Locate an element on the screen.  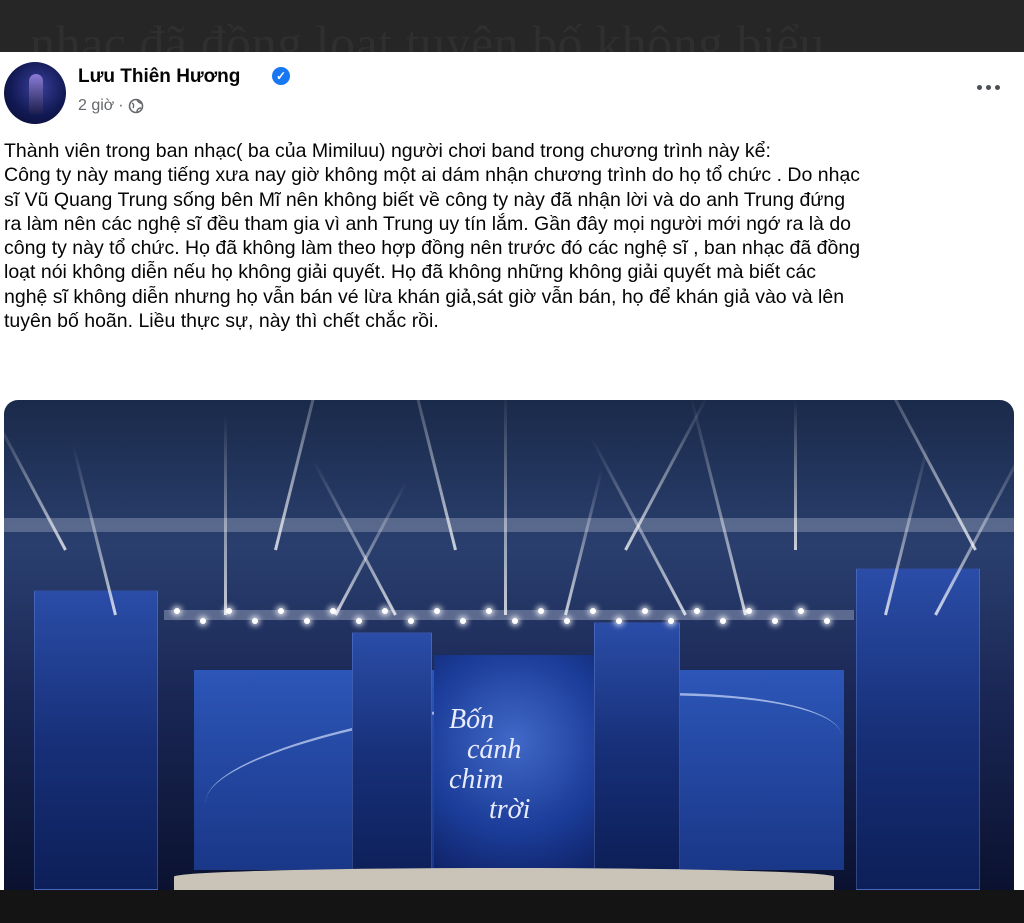
led-panel-mid-right is located at coordinates (637, 746).